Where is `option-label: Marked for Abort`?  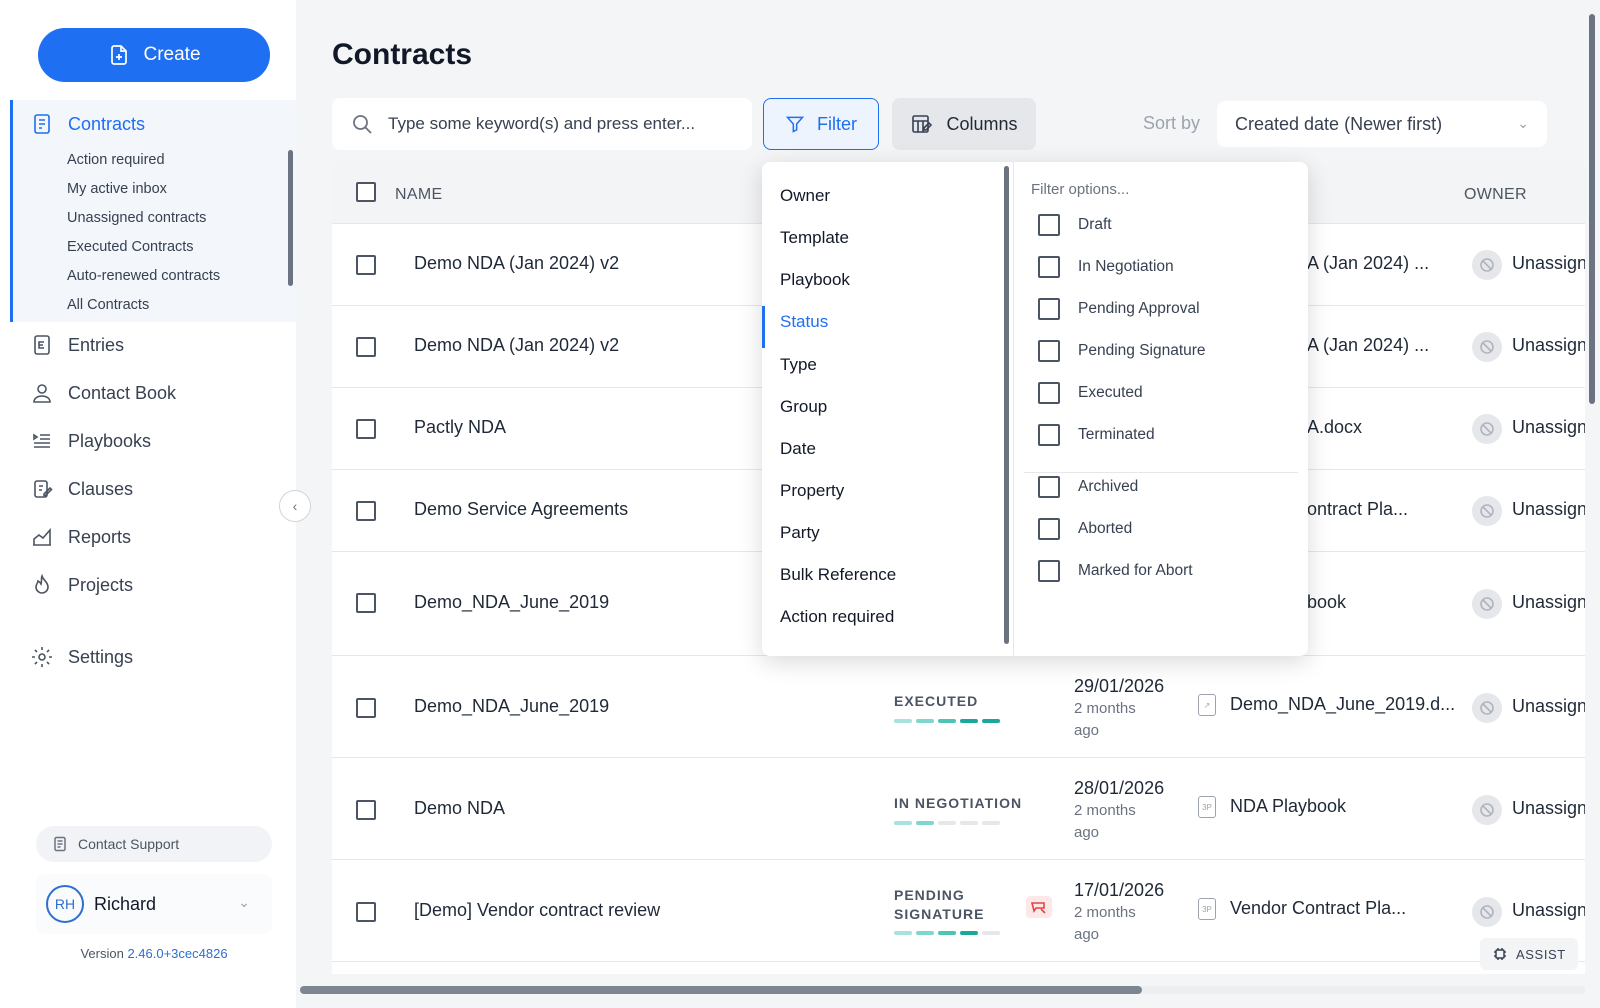
option-label: Marked for Abort is located at coordinates (1135, 570).